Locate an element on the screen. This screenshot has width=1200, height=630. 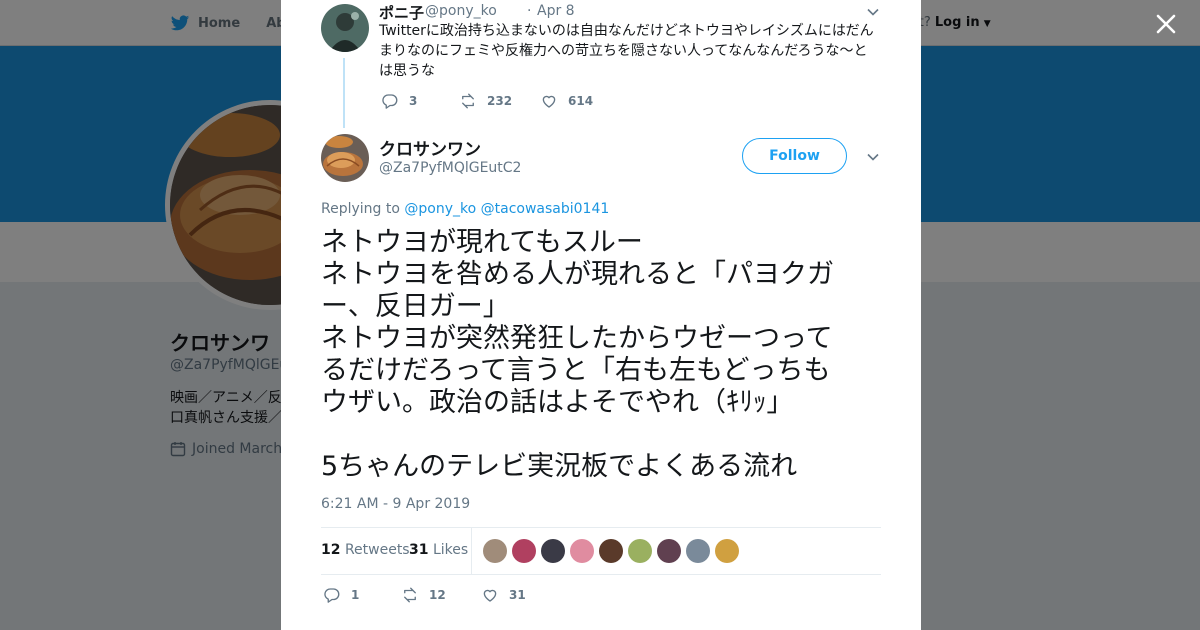
replying-to-label: Replying to is located at coordinates (360, 209).